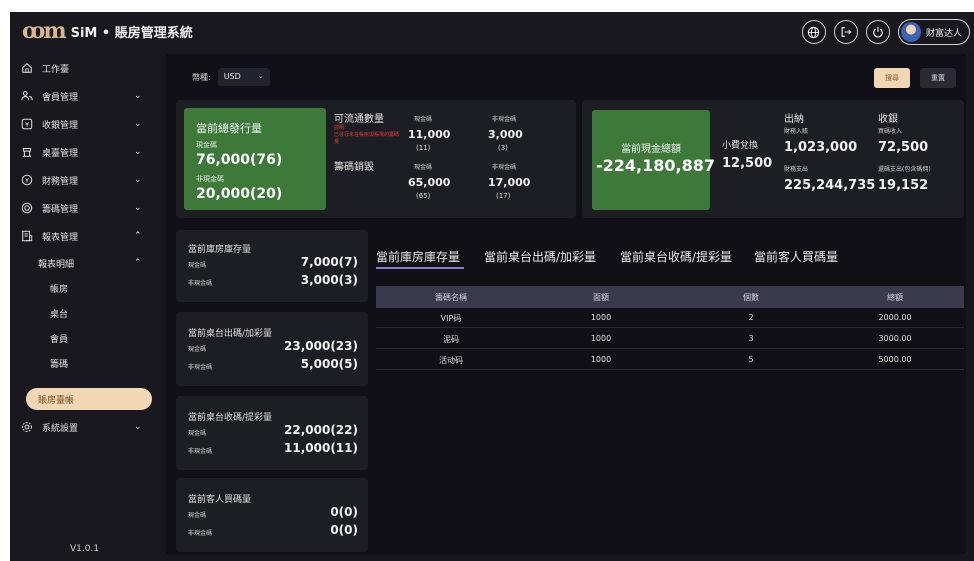 The height and width of the screenshot is (561, 974). I want to click on sidebar-item-settings: 系統設置 ⌄, so click(85, 427).